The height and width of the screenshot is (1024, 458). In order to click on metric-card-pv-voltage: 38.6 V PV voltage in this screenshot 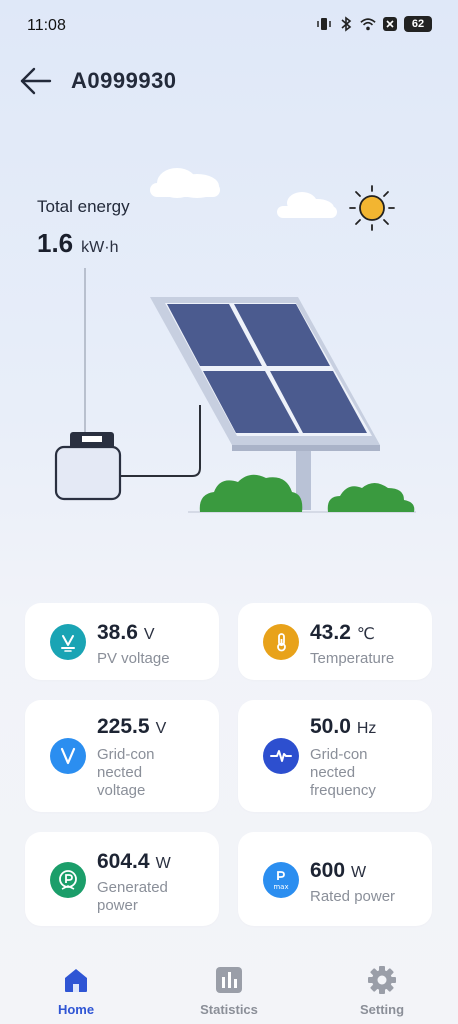, I will do `click(122, 641)`.